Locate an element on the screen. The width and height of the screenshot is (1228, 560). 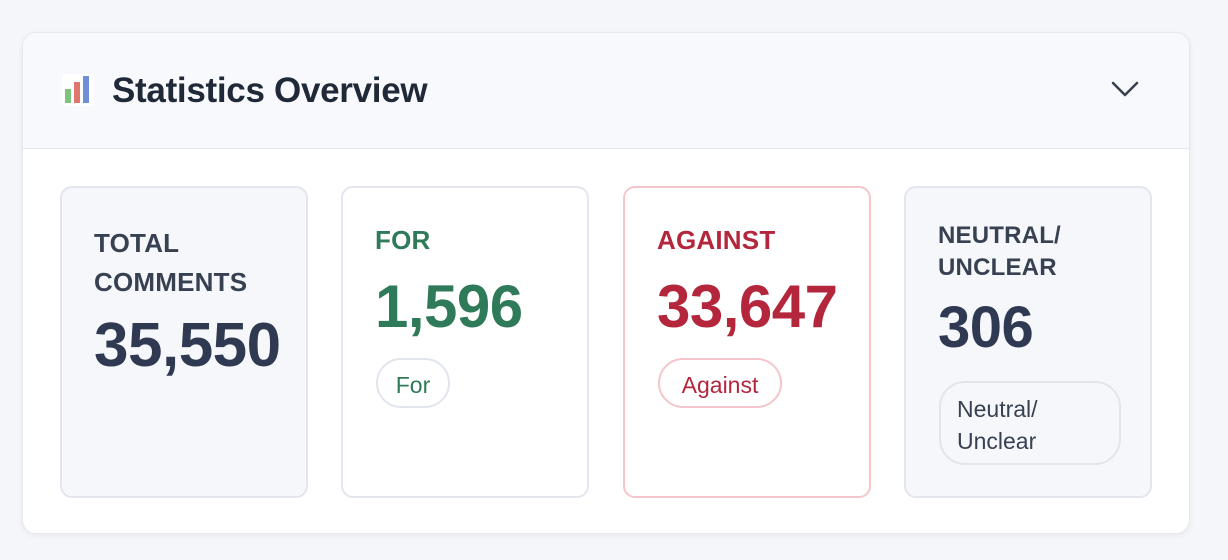
for-card: FOR 1,596 For is located at coordinates (465, 342).